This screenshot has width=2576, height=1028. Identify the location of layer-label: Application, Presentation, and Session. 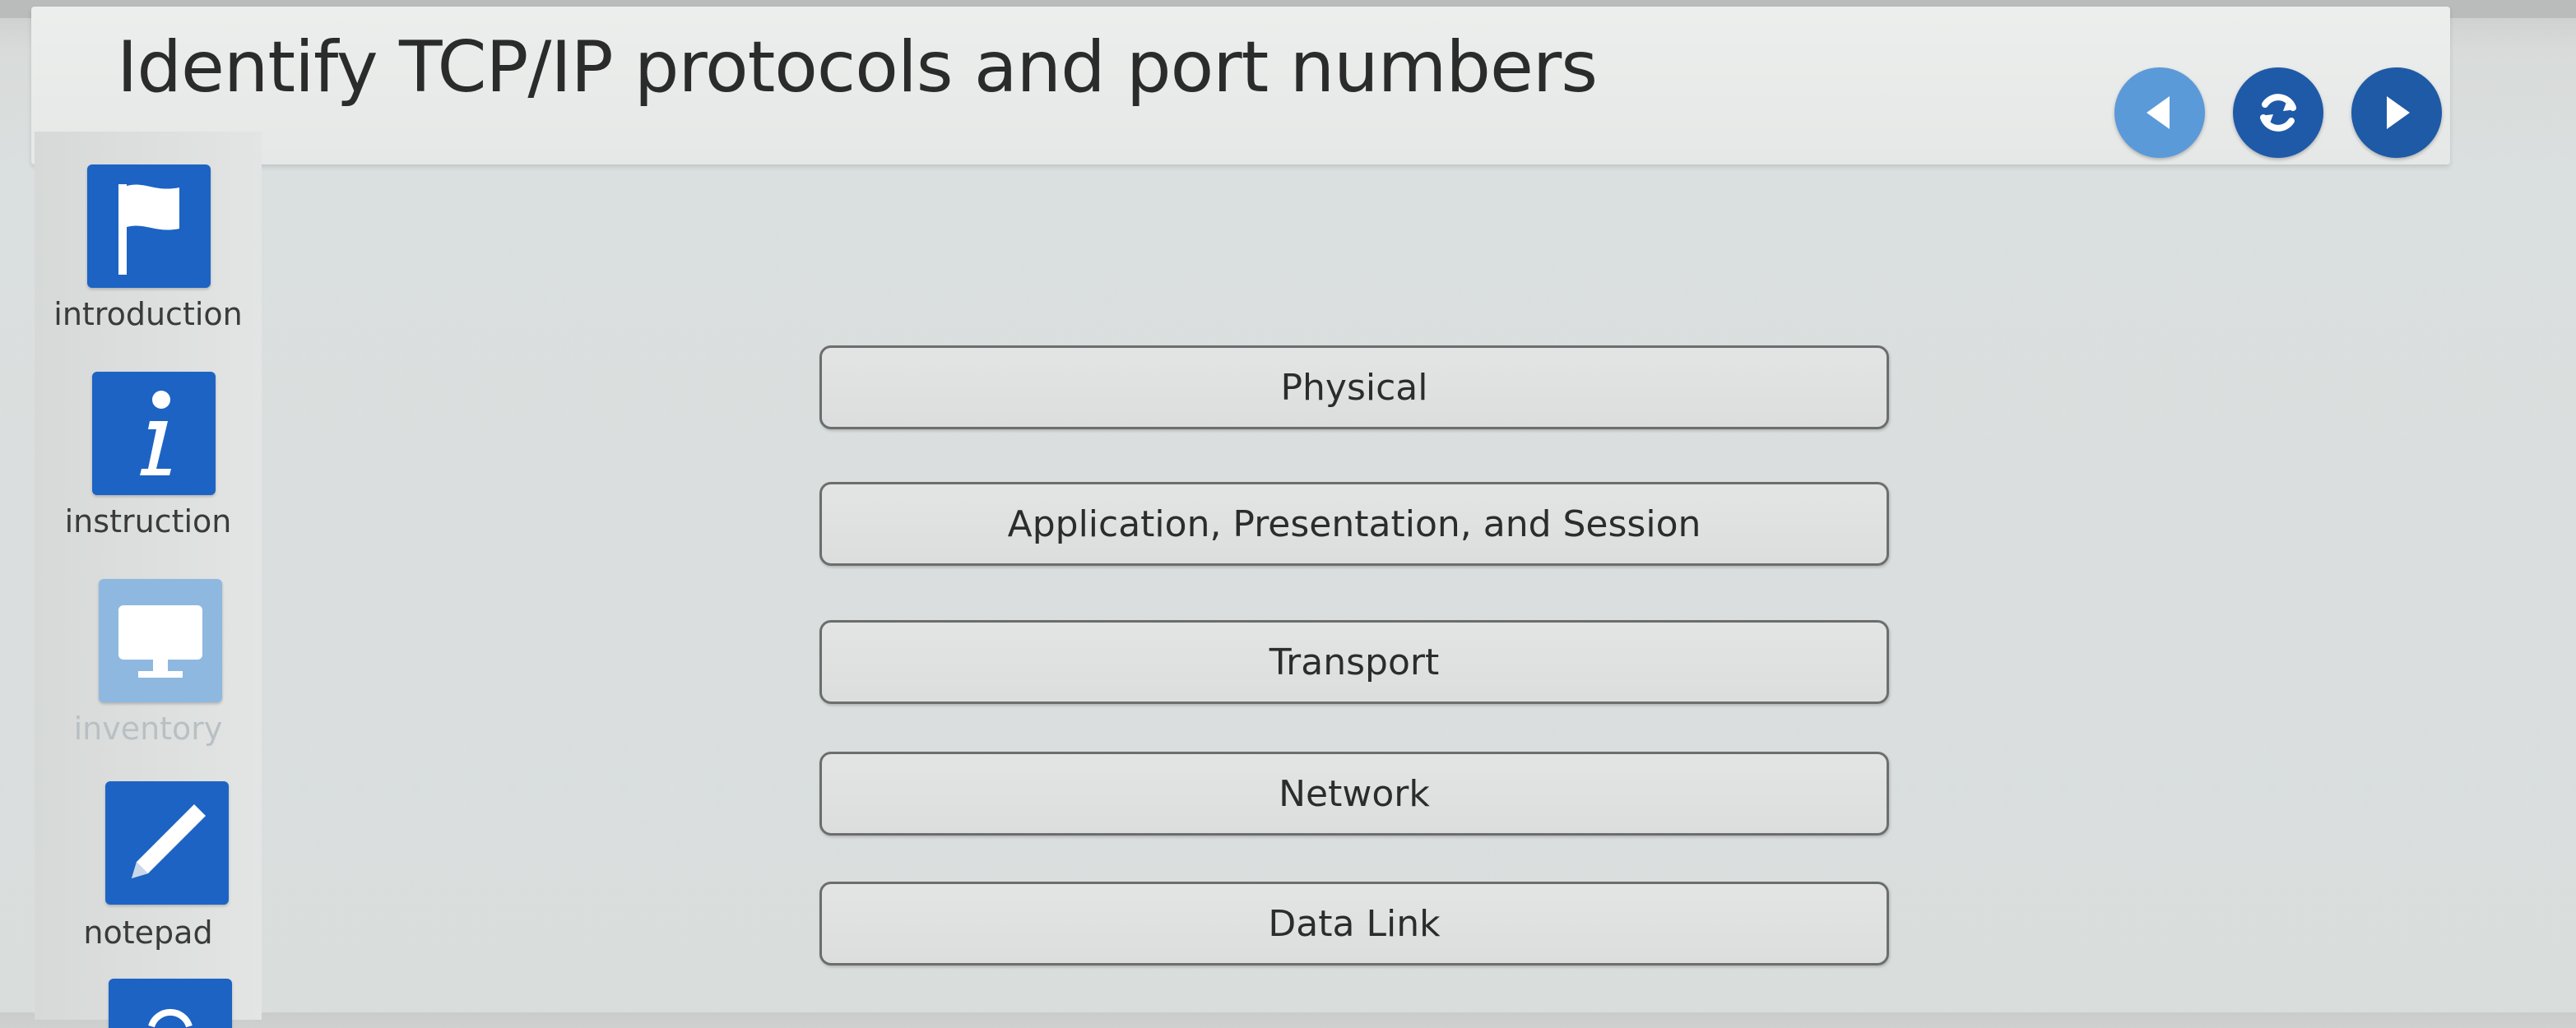
(1354, 523).